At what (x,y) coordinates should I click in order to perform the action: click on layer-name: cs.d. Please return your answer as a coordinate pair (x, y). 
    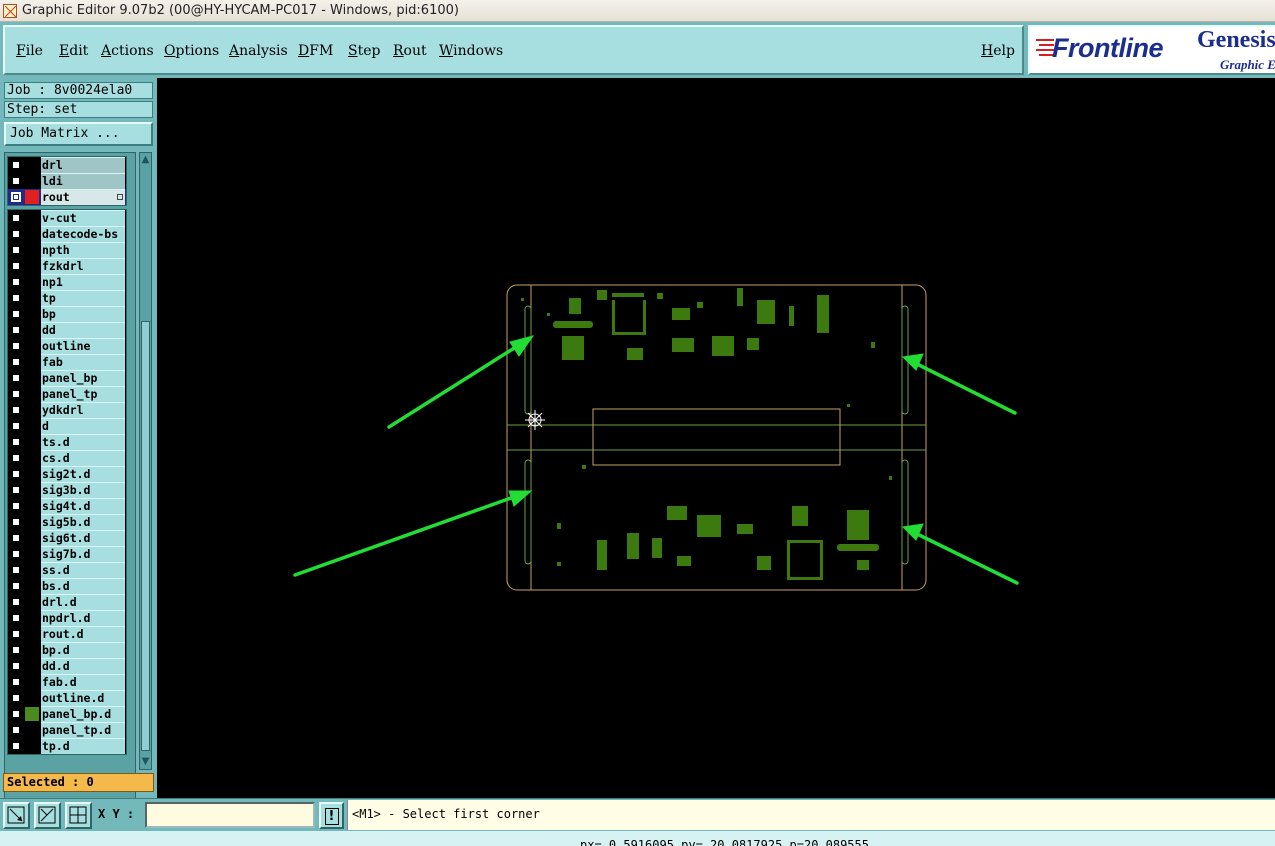
    Looking at the image, I should click on (83, 458).